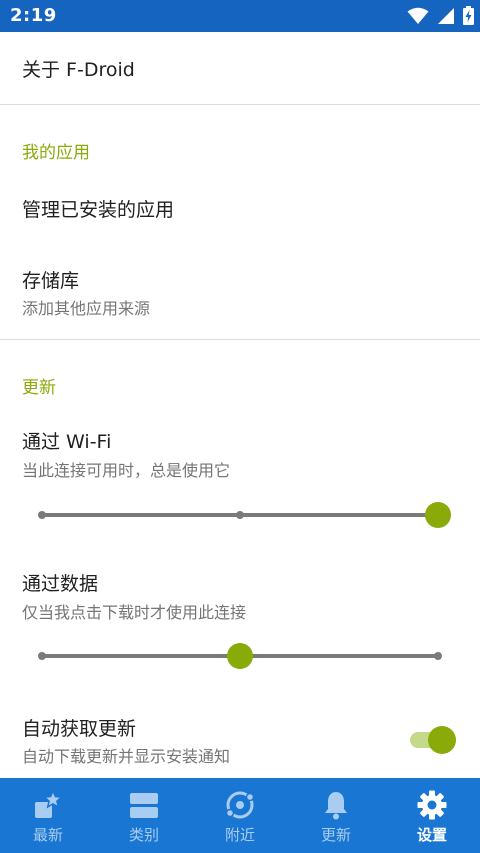  Describe the element at coordinates (240, 805) in the screenshot. I see `nearby-icon` at that location.